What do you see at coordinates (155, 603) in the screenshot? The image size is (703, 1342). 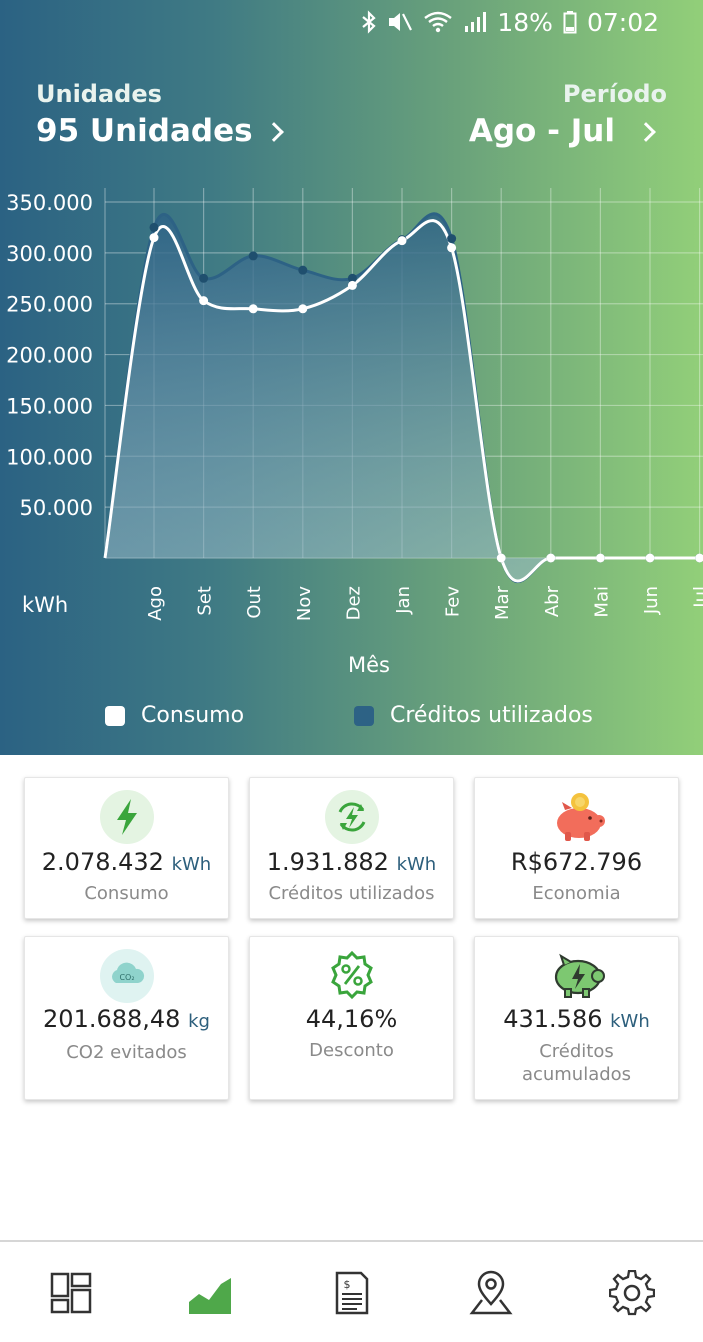 I see `x-tick-label: Ago` at bounding box center [155, 603].